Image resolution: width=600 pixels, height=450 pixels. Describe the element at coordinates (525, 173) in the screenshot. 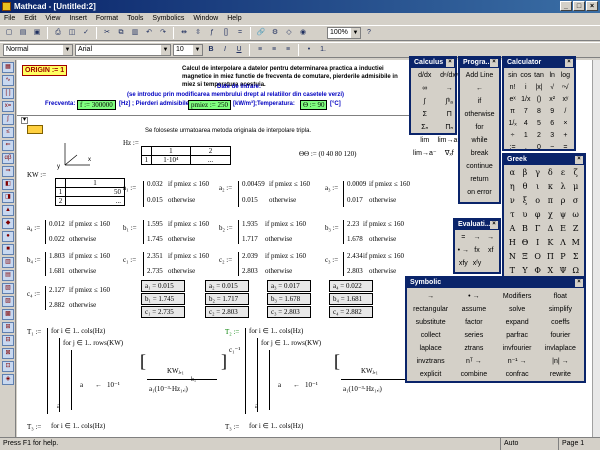

I see `greek-letter-button: β` at that location.